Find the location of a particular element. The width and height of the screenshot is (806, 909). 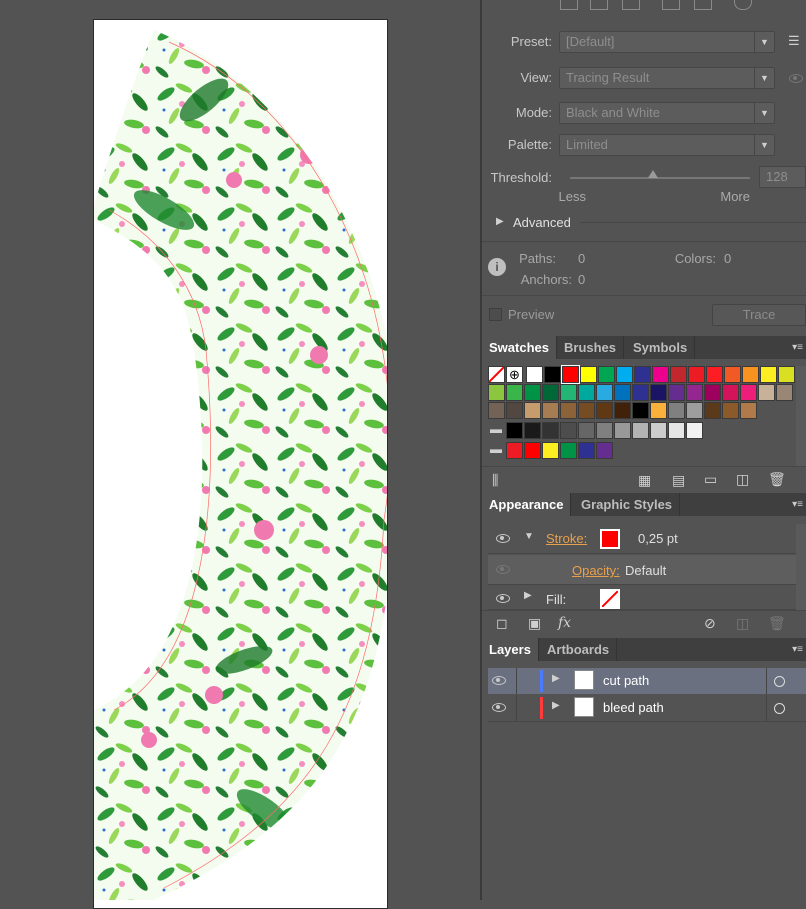

stroke-color-swatch is located at coordinates (610, 539).